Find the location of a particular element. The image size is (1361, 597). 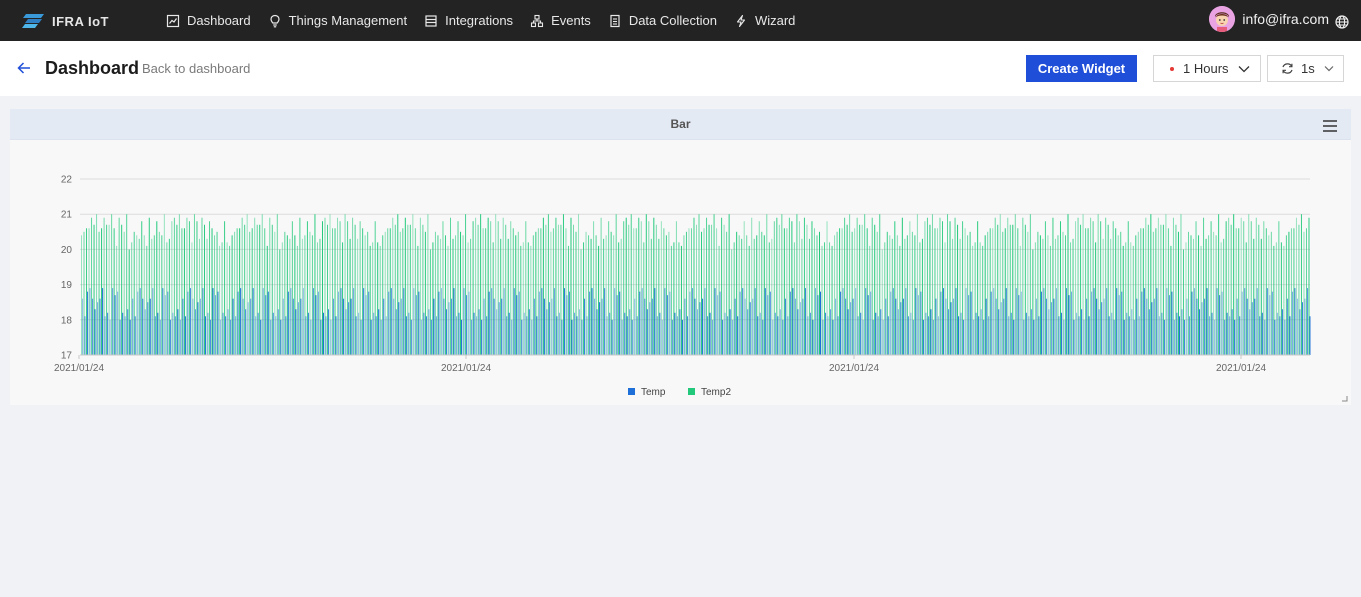

nav-item-things-management: Things Management is located at coordinates (337, 20).